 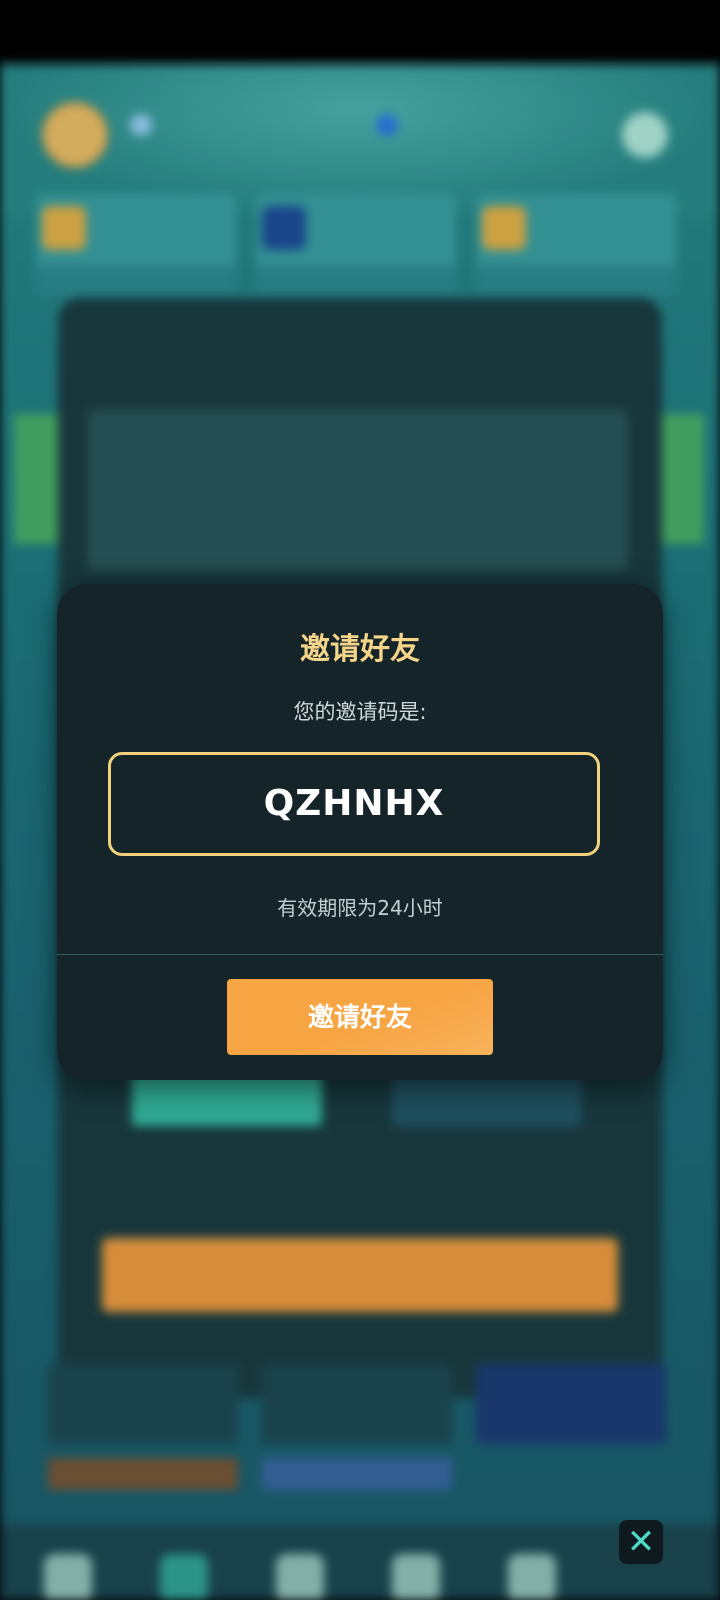 I want to click on invite-friend-button: 邀请好友, so click(x=360, y=1017).